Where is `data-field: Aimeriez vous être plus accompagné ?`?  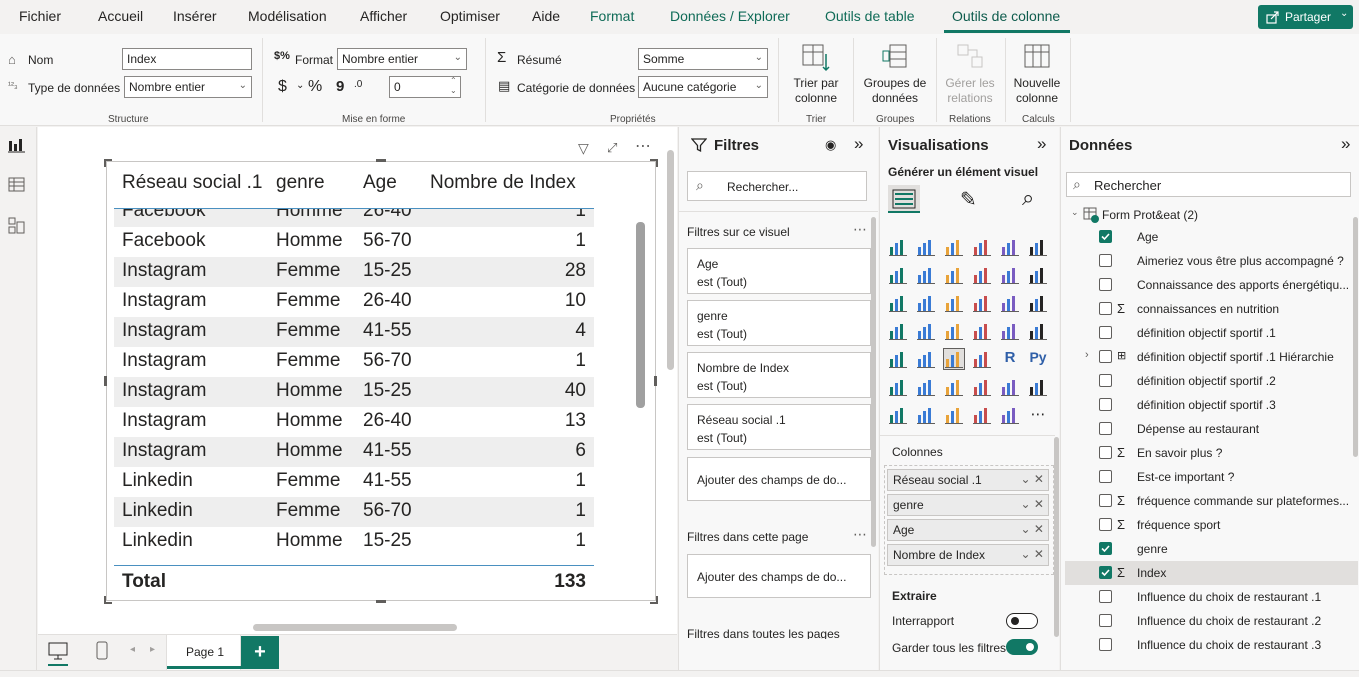 data-field: Aimeriez vous être plus accompagné ? is located at coordinates (1211, 261).